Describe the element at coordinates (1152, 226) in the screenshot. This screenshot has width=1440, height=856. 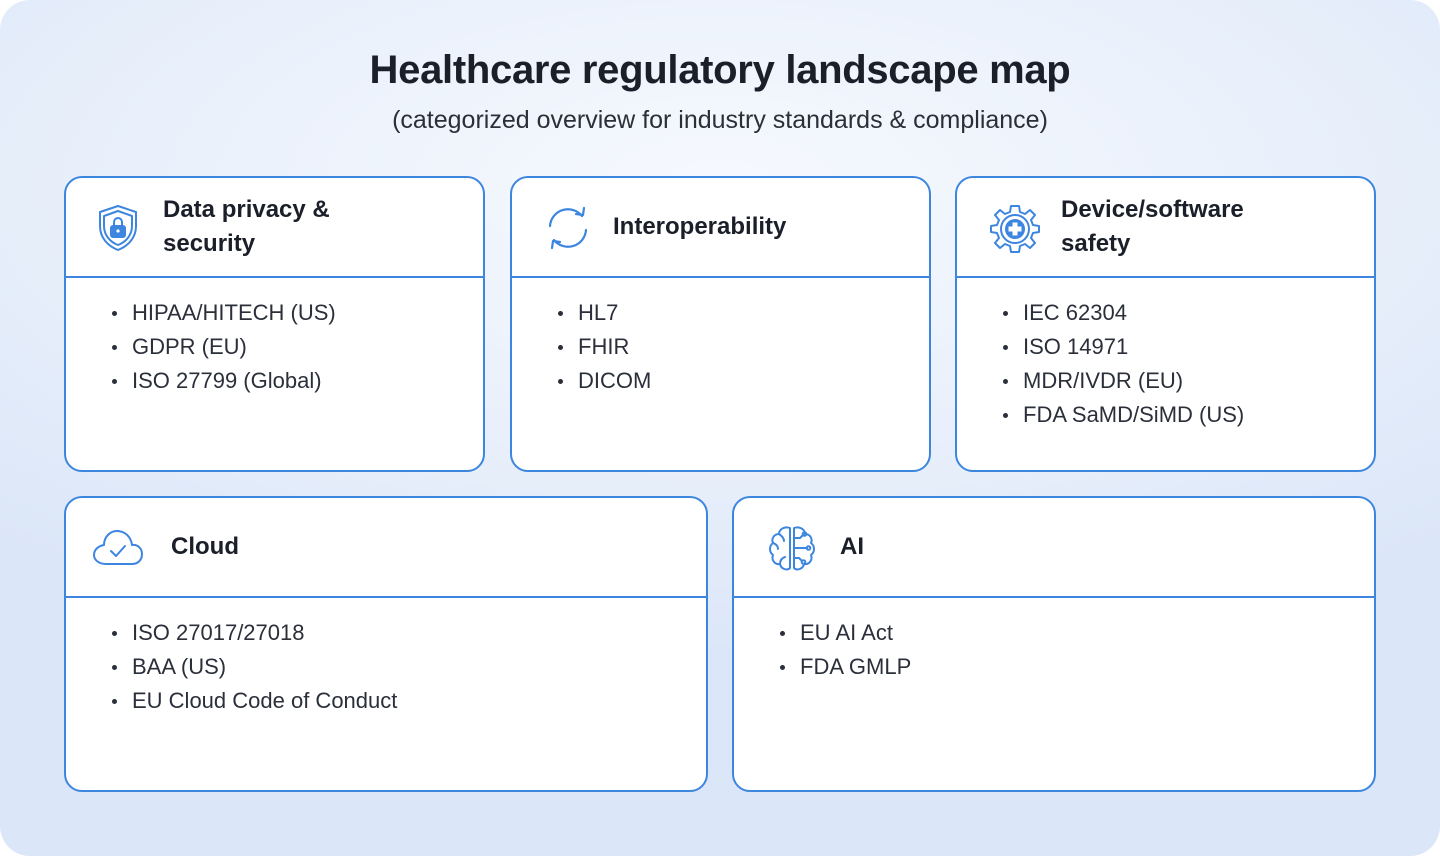
I see `card-title: Device/software safety` at that location.